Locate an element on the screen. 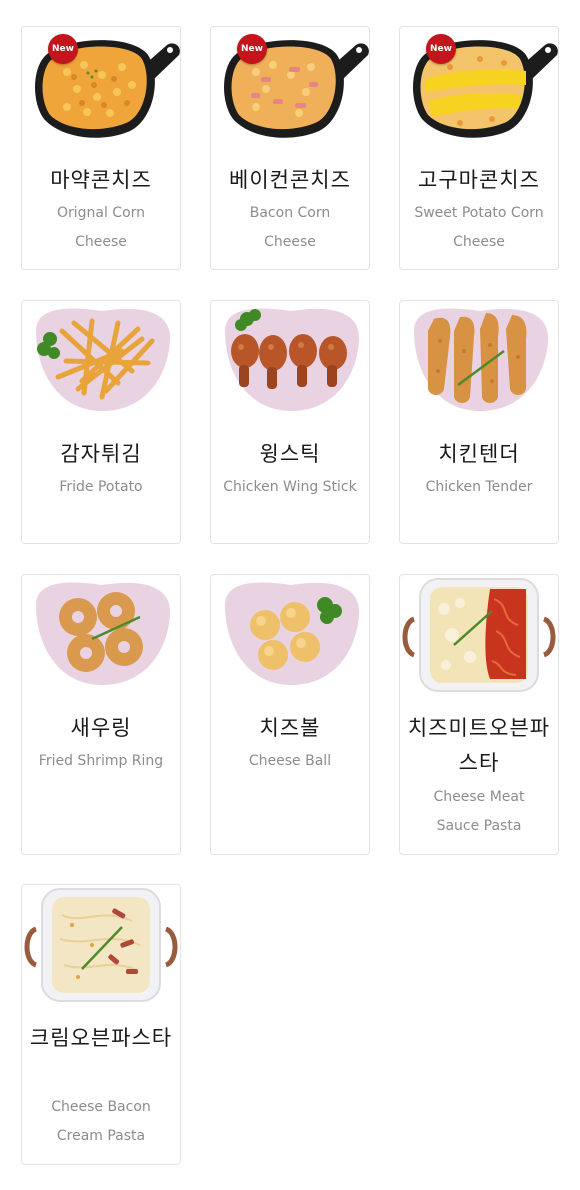 The height and width of the screenshot is (1190, 580). dish-image-meat-pasta is located at coordinates (479, 634).